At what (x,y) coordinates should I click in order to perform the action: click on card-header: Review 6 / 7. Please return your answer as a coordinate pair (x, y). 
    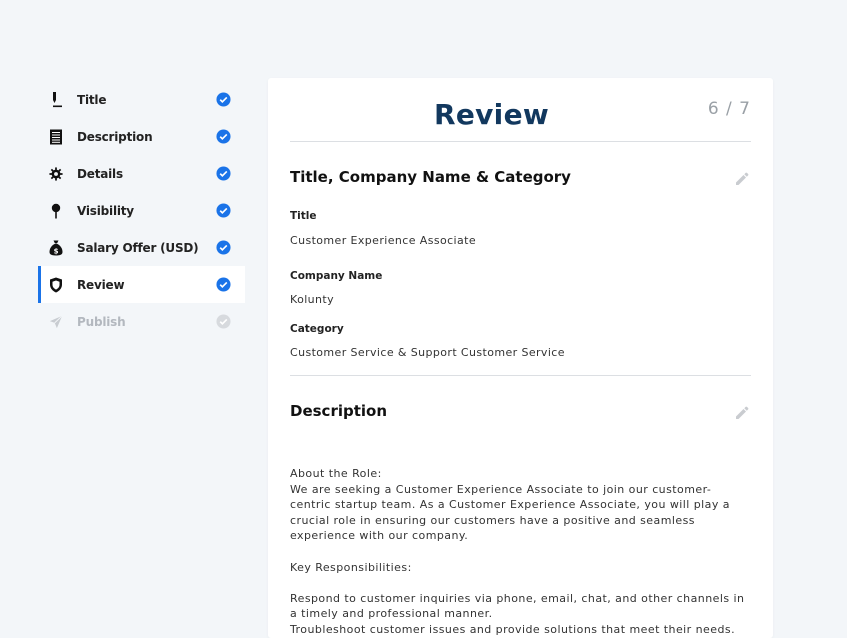
    Looking at the image, I should click on (520, 110).